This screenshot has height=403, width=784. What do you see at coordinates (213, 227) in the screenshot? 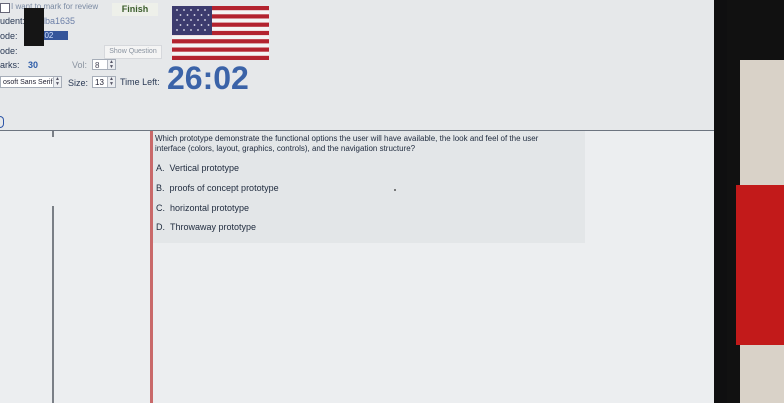
I see `option-text: Throwaway prototype` at bounding box center [213, 227].